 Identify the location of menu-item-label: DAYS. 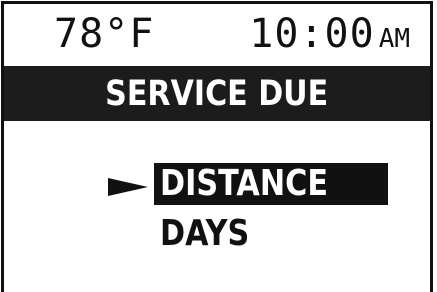
(205, 233).